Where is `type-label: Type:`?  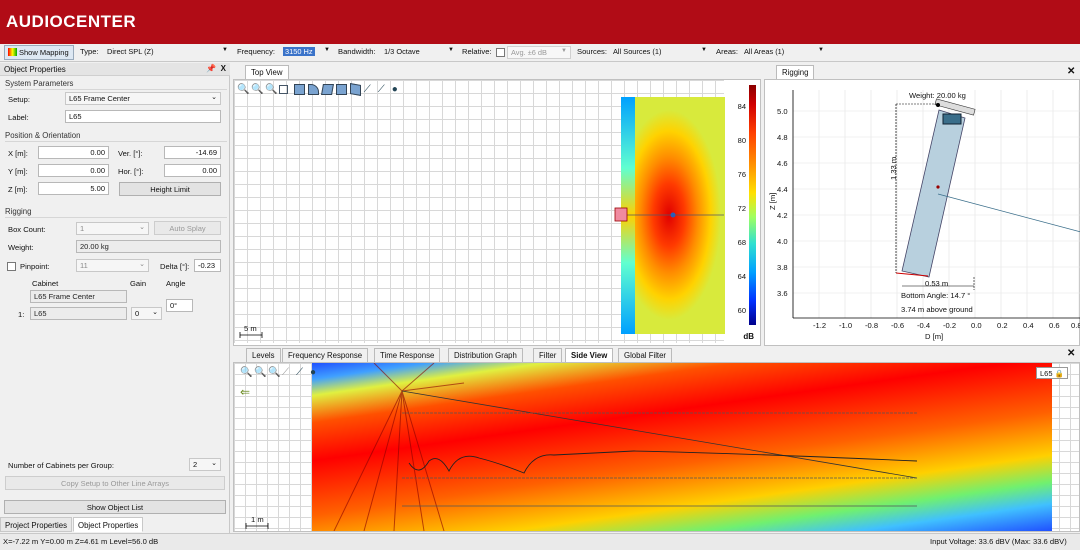
type-label: Type: is located at coordinates (89, 51).